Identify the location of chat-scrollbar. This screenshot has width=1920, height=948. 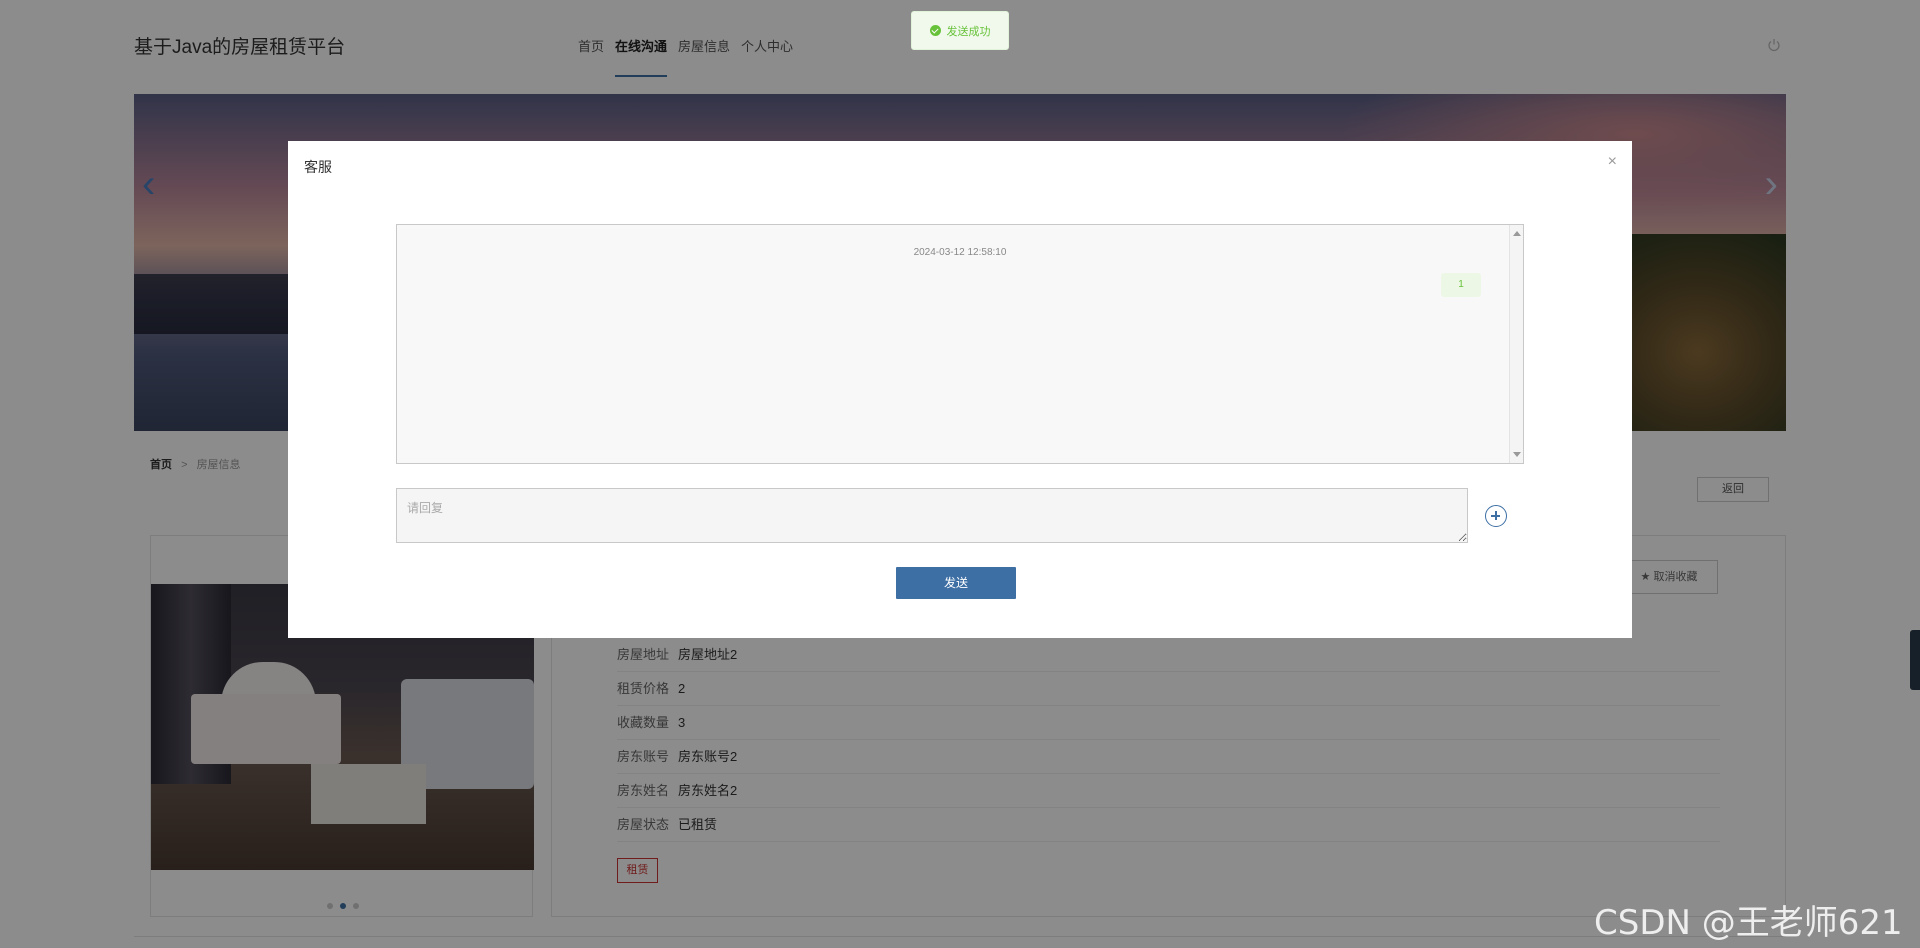
(1516, 344).